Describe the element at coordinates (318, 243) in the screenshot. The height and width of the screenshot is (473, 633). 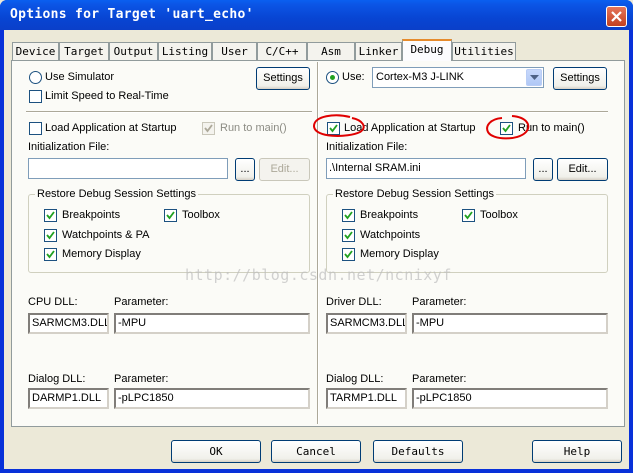
I see `vertical-divider` at that location.